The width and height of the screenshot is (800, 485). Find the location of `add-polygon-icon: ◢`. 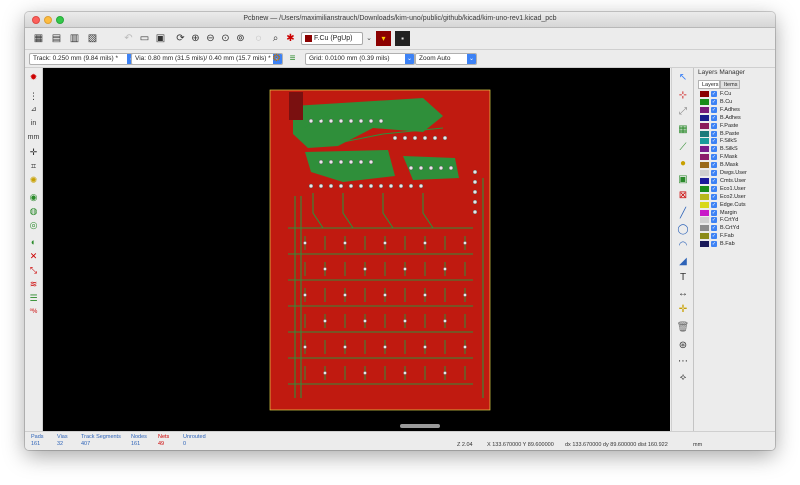

add-polygon-icon: ◢ is located at coordinates (683, 261).